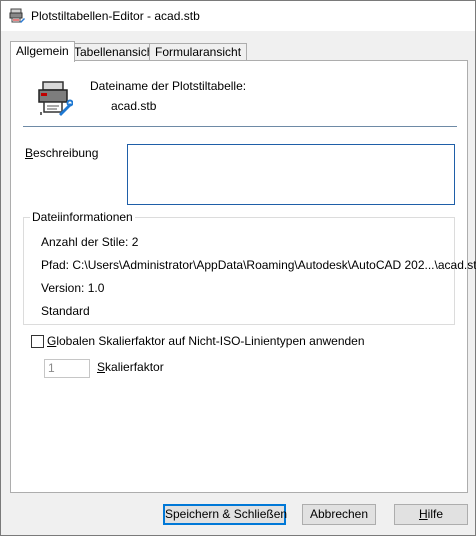 The height and width of the screenshot is (536, 476). I want to click on plotter-app-icon, so click(17, 15).